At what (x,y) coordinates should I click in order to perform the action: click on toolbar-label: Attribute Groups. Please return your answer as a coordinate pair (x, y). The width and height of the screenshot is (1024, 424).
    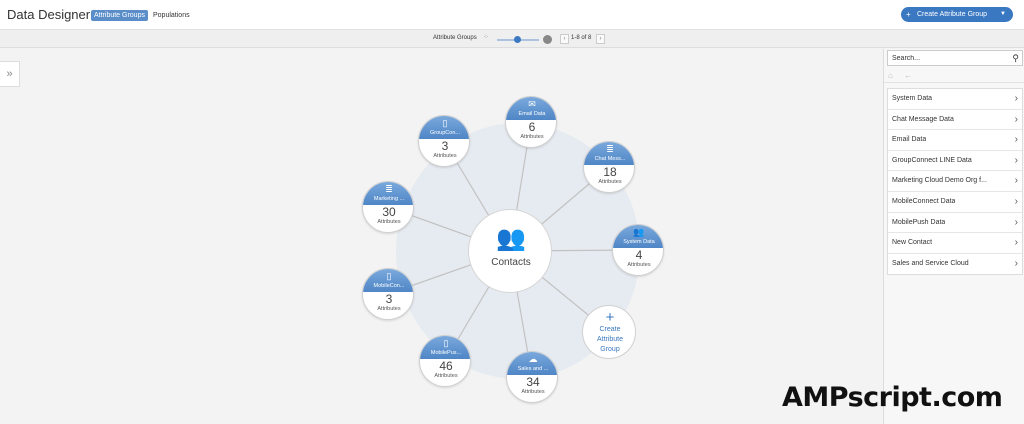
    Looking at the image, I should click on (455, 38).